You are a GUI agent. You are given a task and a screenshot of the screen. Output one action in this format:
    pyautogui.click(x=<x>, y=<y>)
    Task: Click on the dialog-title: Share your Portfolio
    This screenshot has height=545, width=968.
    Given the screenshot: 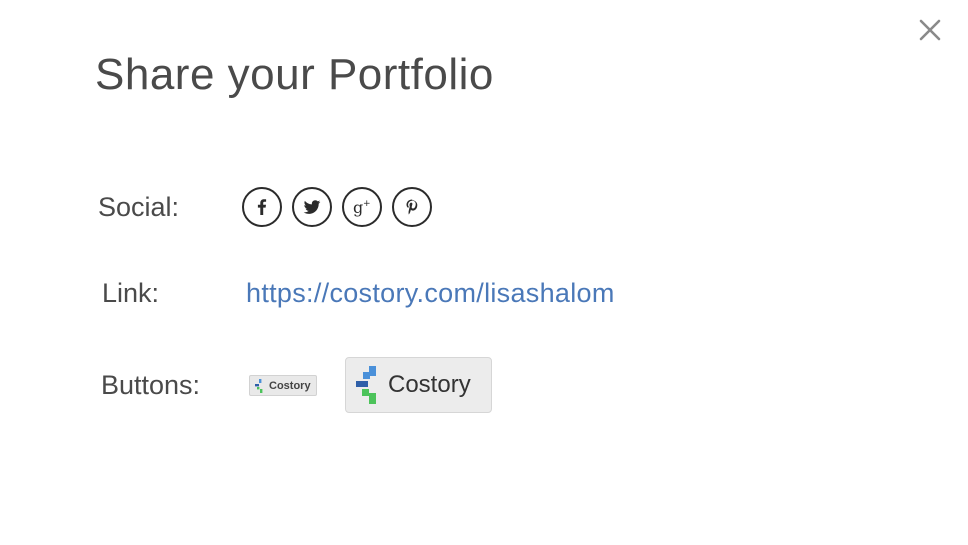 What is the action you would take?
    pyautogui.click(x=294, y=74)
    